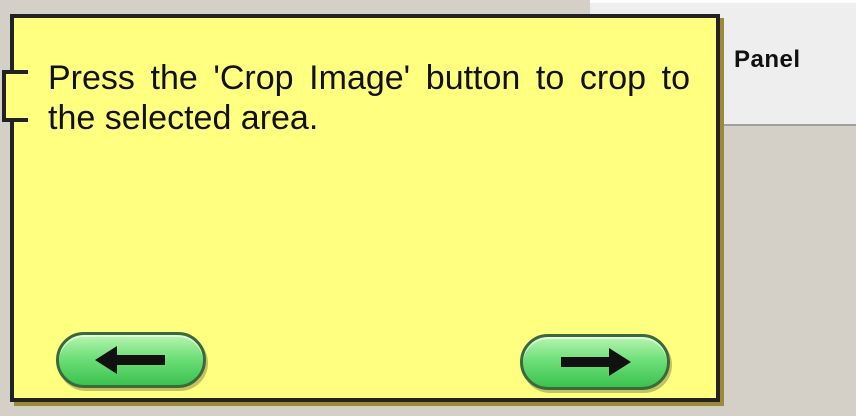 Image resolution: width=856 pixels, height=416 pixels. I want to click on arrow-left-icon, so click(130, 360).